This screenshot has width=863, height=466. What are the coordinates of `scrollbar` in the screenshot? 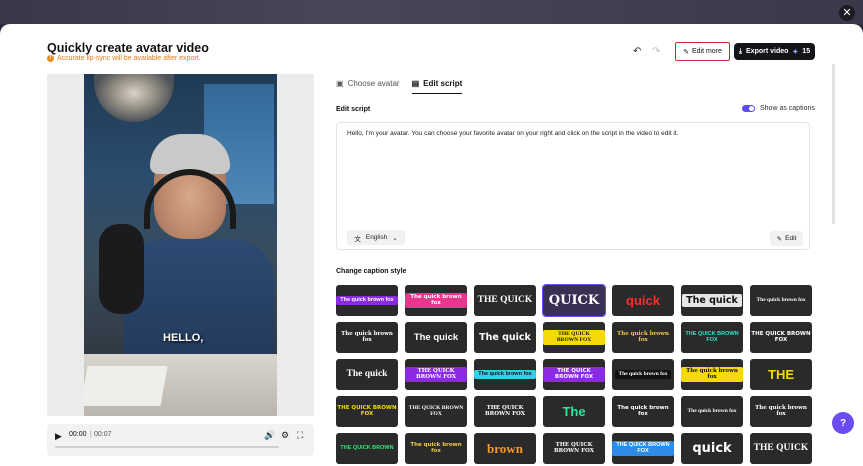 It's located at (833, 144).